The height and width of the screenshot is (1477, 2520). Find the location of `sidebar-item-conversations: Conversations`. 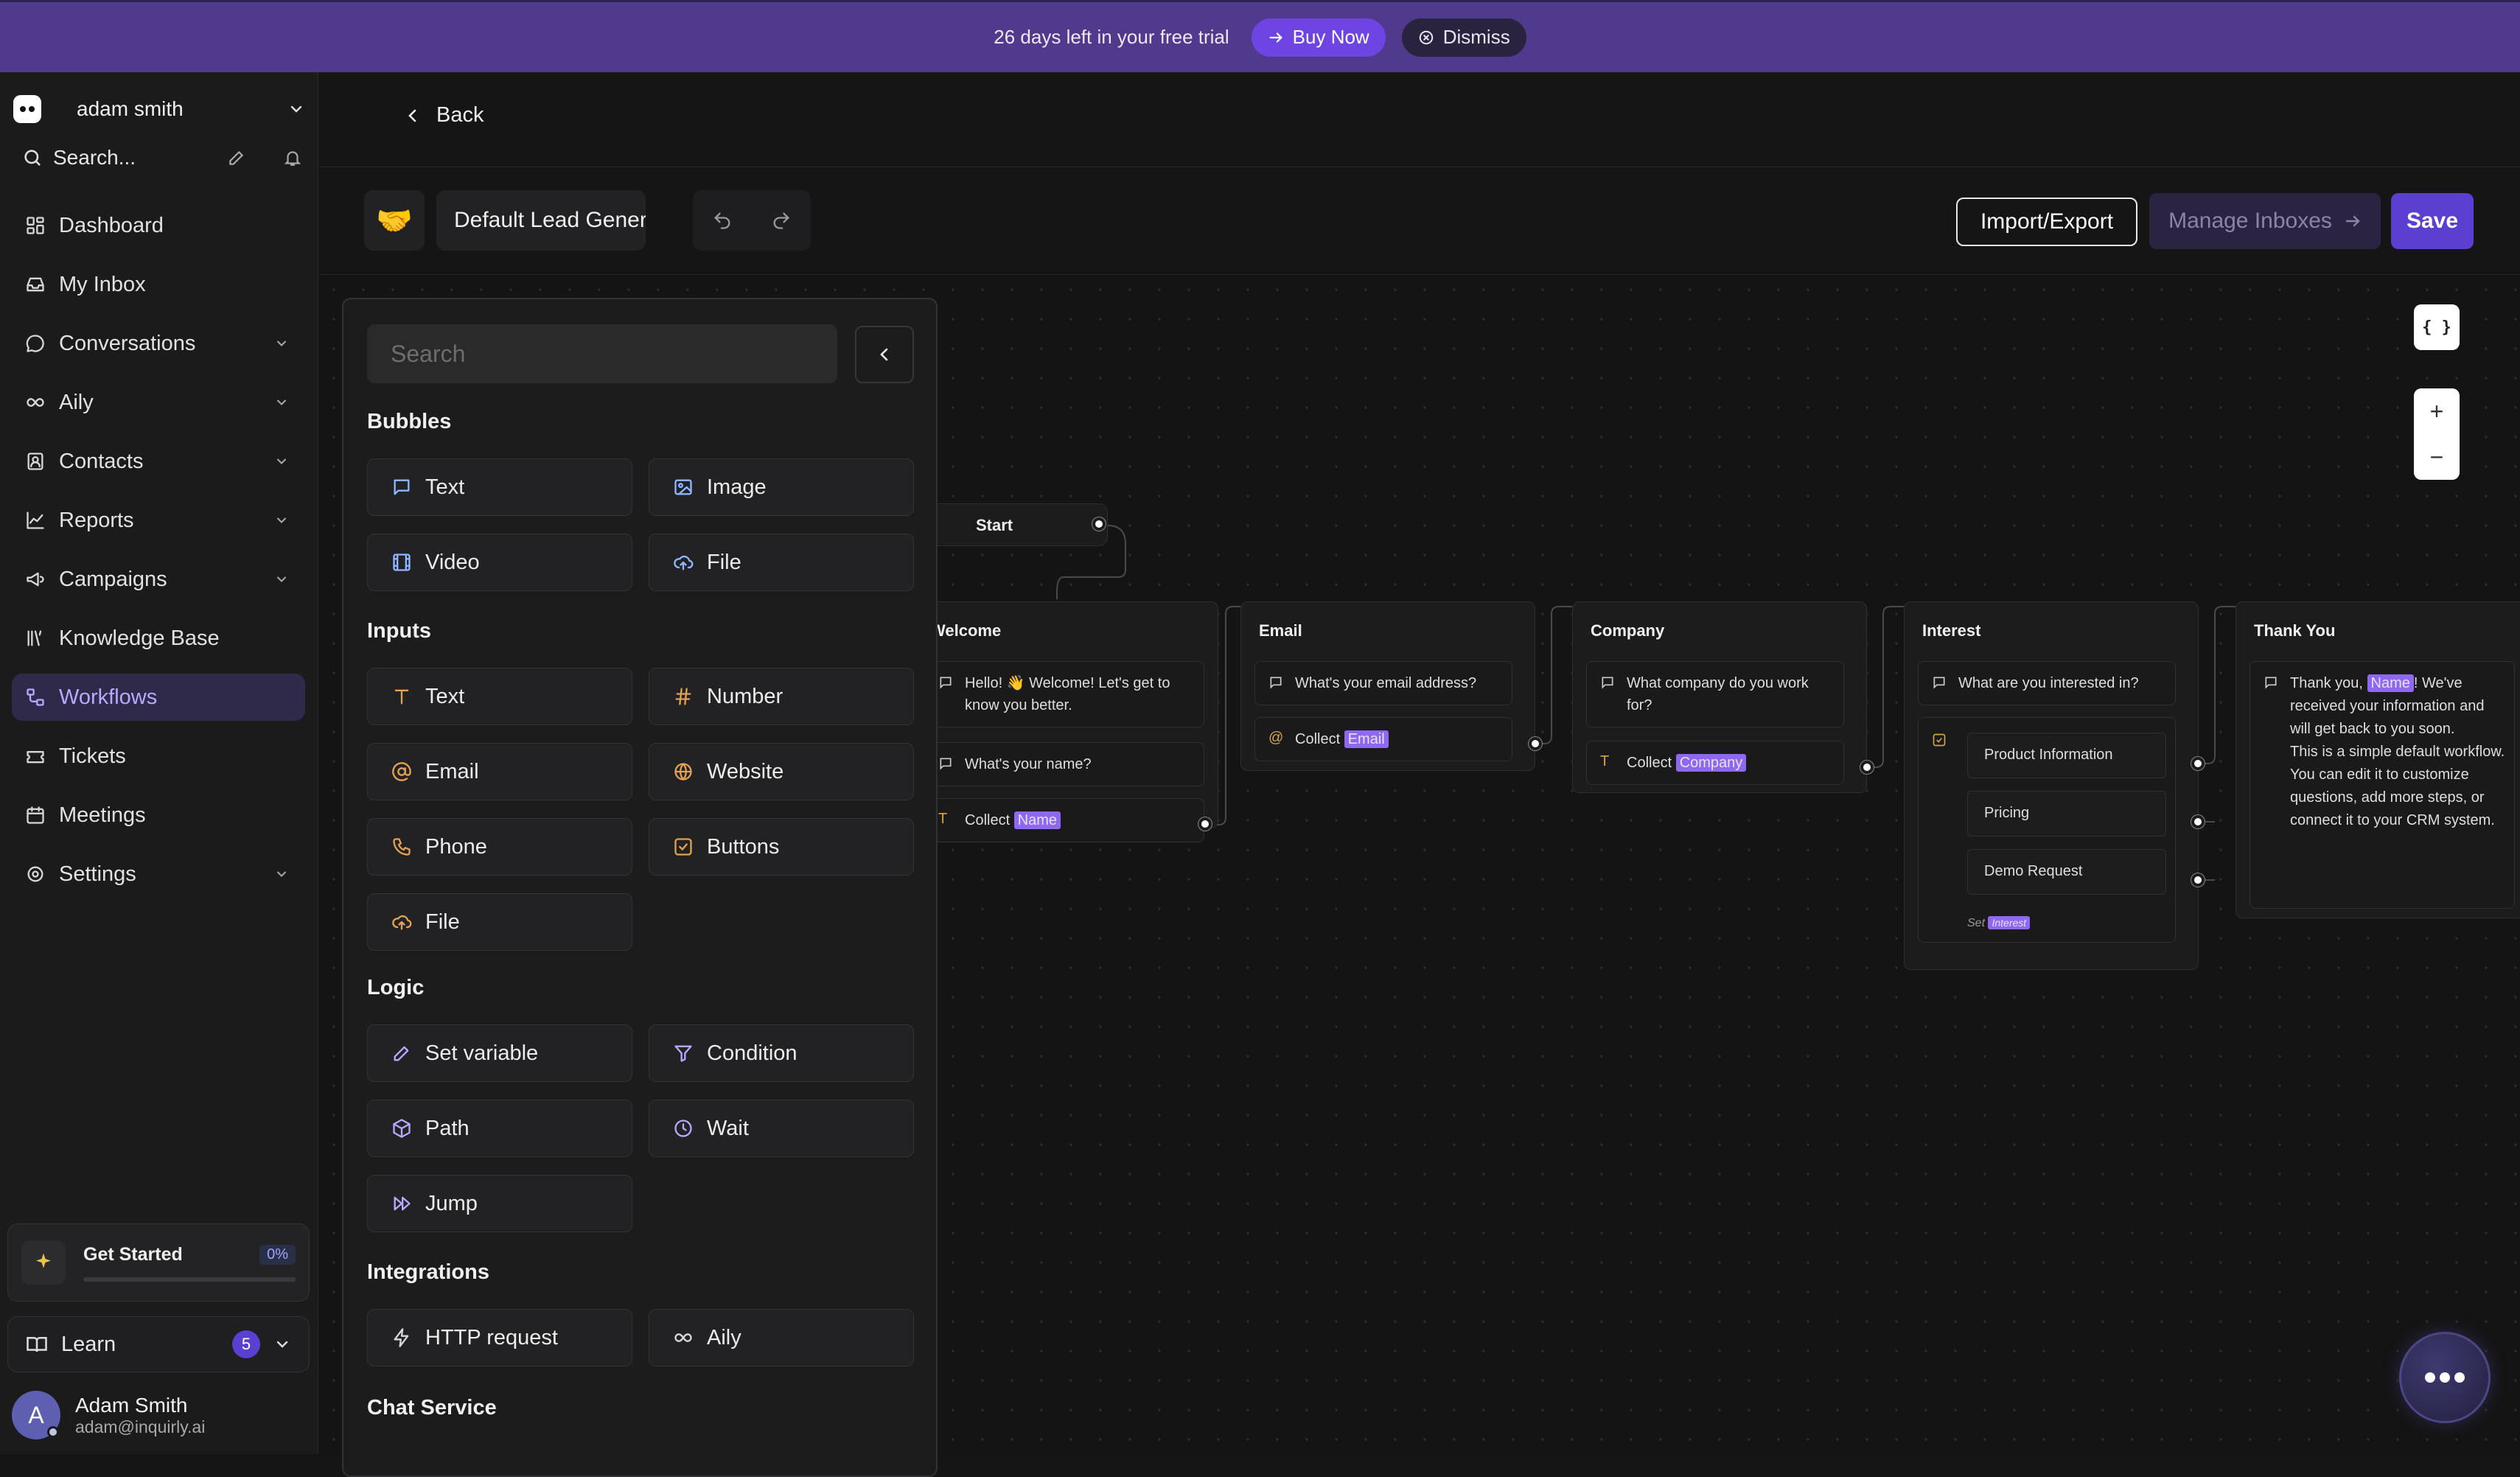

sidebar-item-conversations: Conversations is located at coordinates (158, 343).